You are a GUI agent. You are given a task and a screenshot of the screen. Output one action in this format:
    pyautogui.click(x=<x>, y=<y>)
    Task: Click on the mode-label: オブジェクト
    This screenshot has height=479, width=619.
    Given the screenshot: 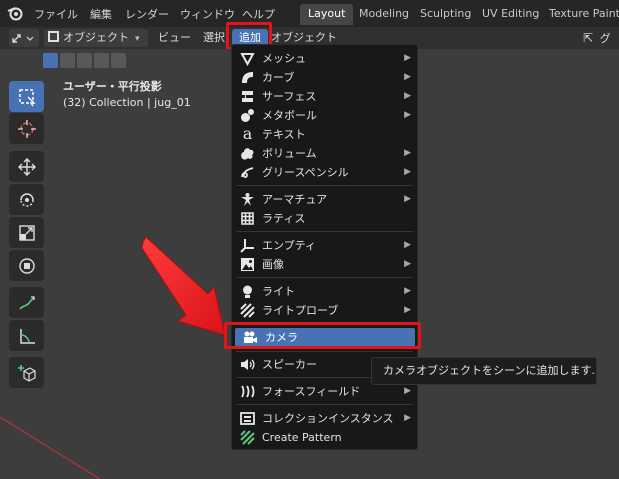 What is the action you would take?
    pyautogui.click(x=96, y=37)
    